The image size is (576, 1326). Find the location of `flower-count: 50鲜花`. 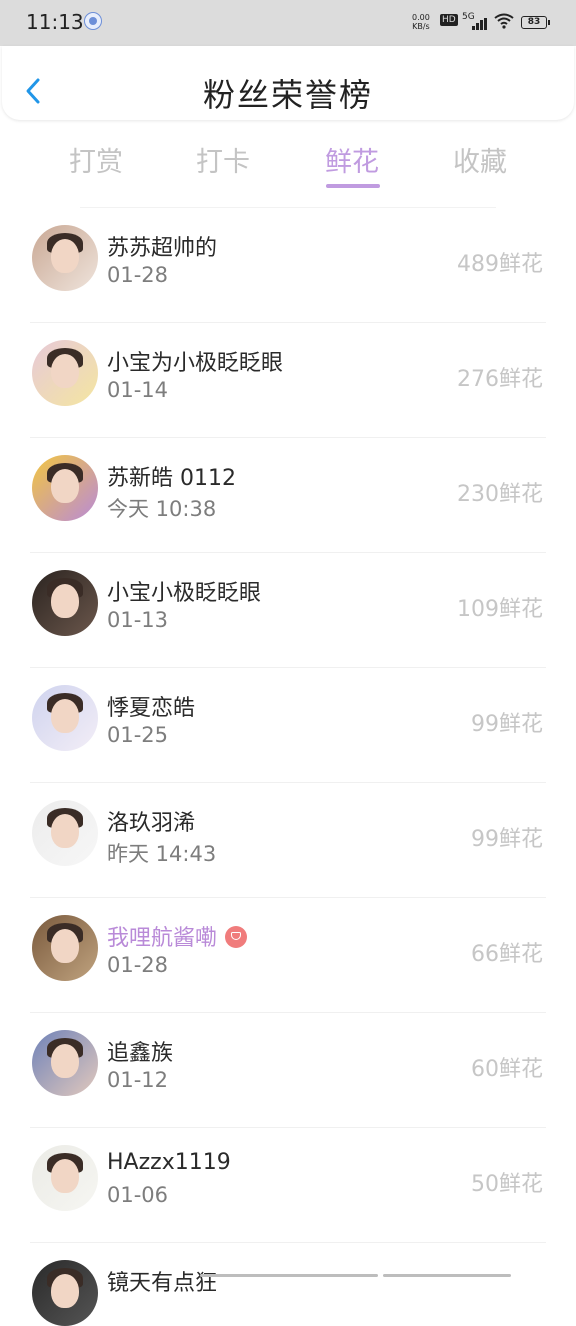

flower-count: 50鲜花 is located at coordinates (507, 1184).